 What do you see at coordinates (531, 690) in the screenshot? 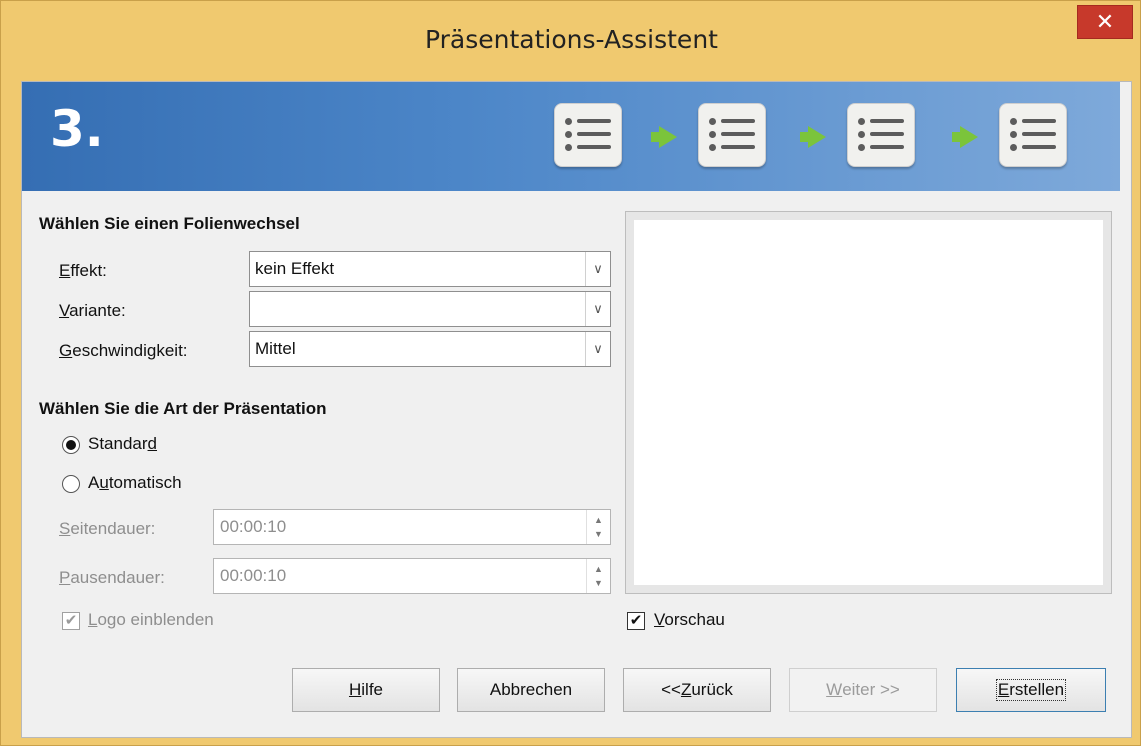
I see `cancel-button: Abbrechen` at bounding box center [531, 690].